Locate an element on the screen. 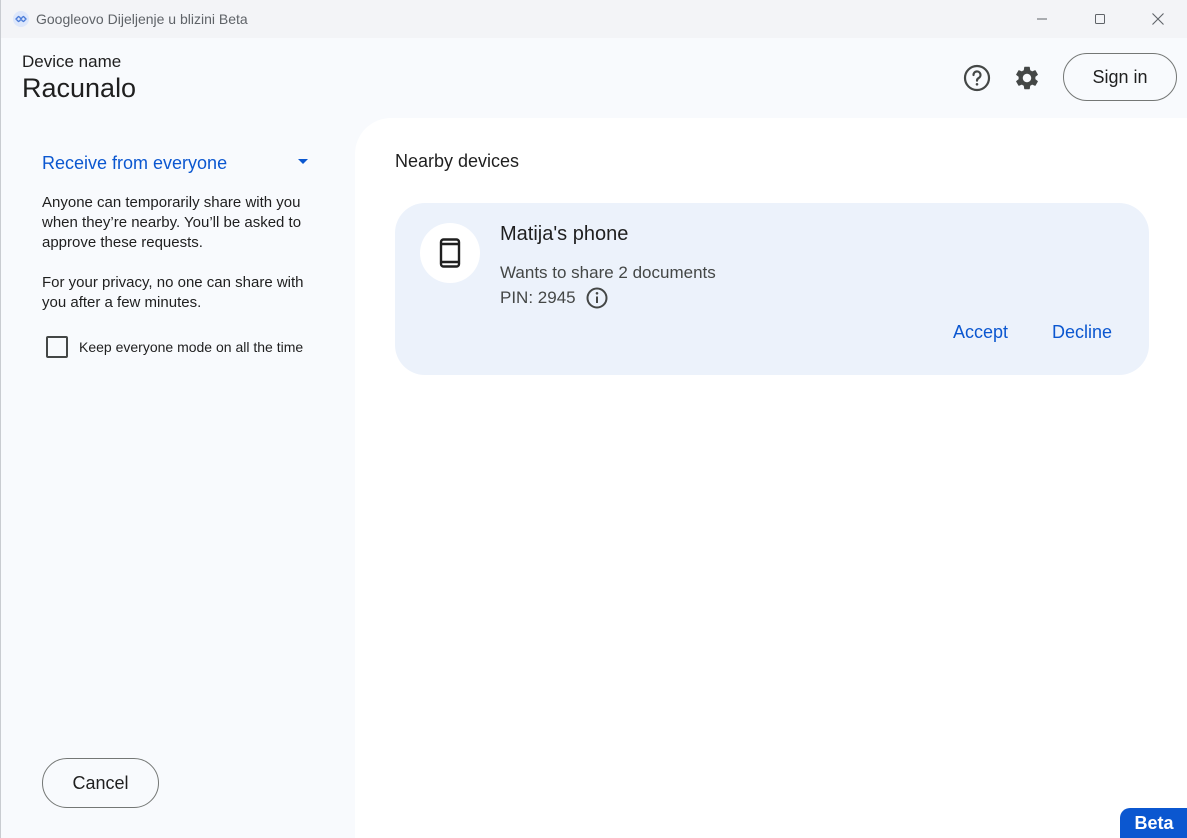 The width and height of the screenshot is (1187, 838). help-icon is located at coordinates (977, 78).